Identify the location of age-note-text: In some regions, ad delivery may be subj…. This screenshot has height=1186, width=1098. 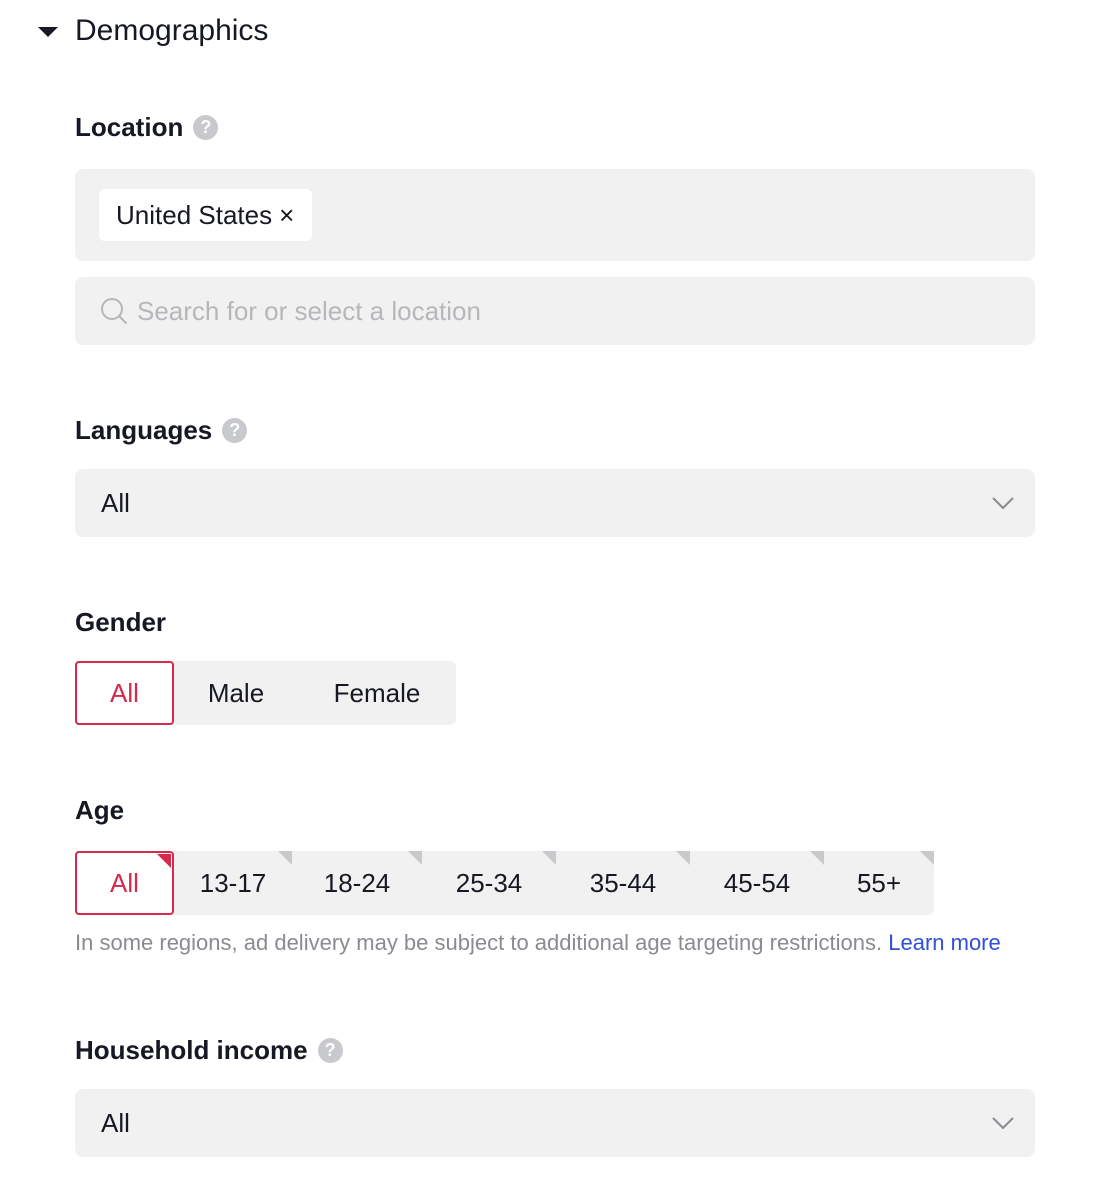
(479, 942).